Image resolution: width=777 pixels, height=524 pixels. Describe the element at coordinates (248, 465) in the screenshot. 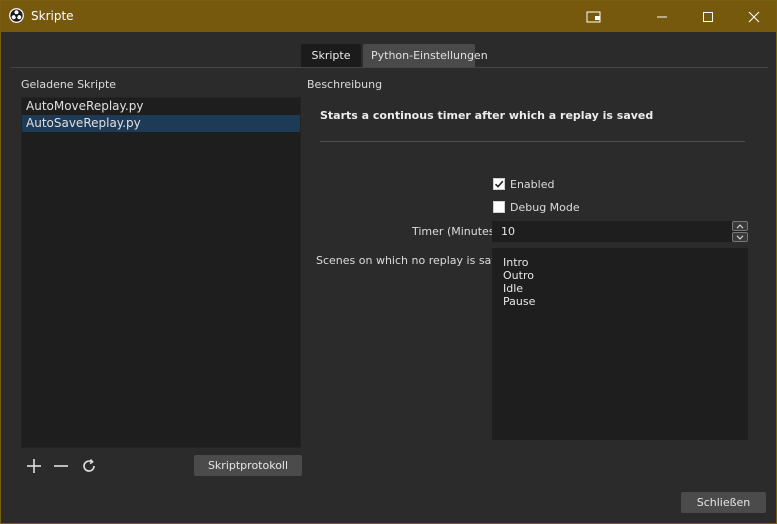

I see `script-log-button: Skriptprotokoll` at that location.